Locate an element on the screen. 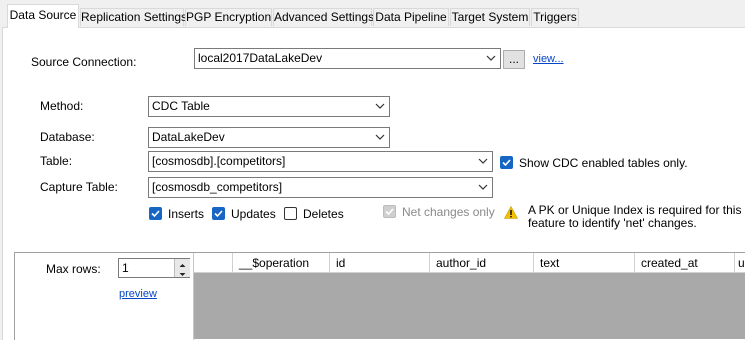  max-rows-value: 1 is located at coordinates (125, 268).